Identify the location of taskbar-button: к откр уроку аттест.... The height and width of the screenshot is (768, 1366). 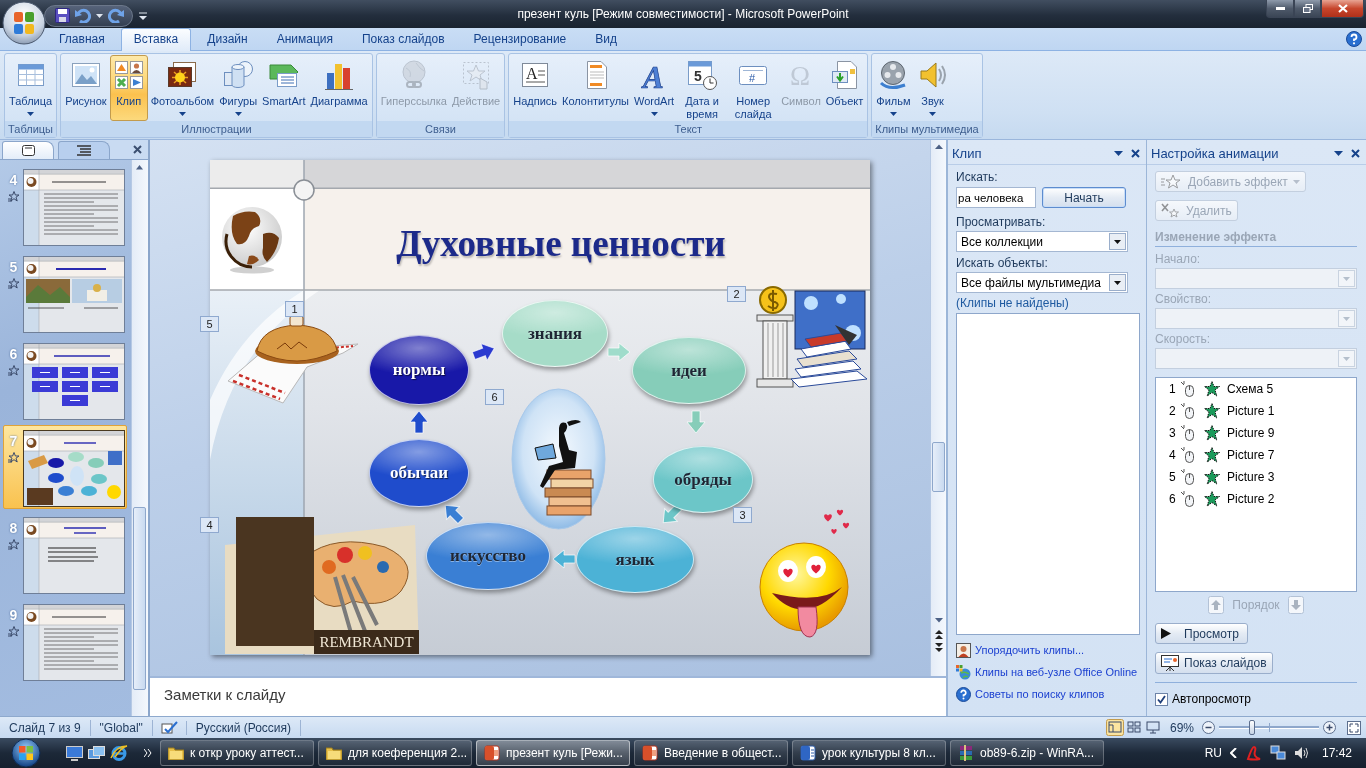
(237, 753).